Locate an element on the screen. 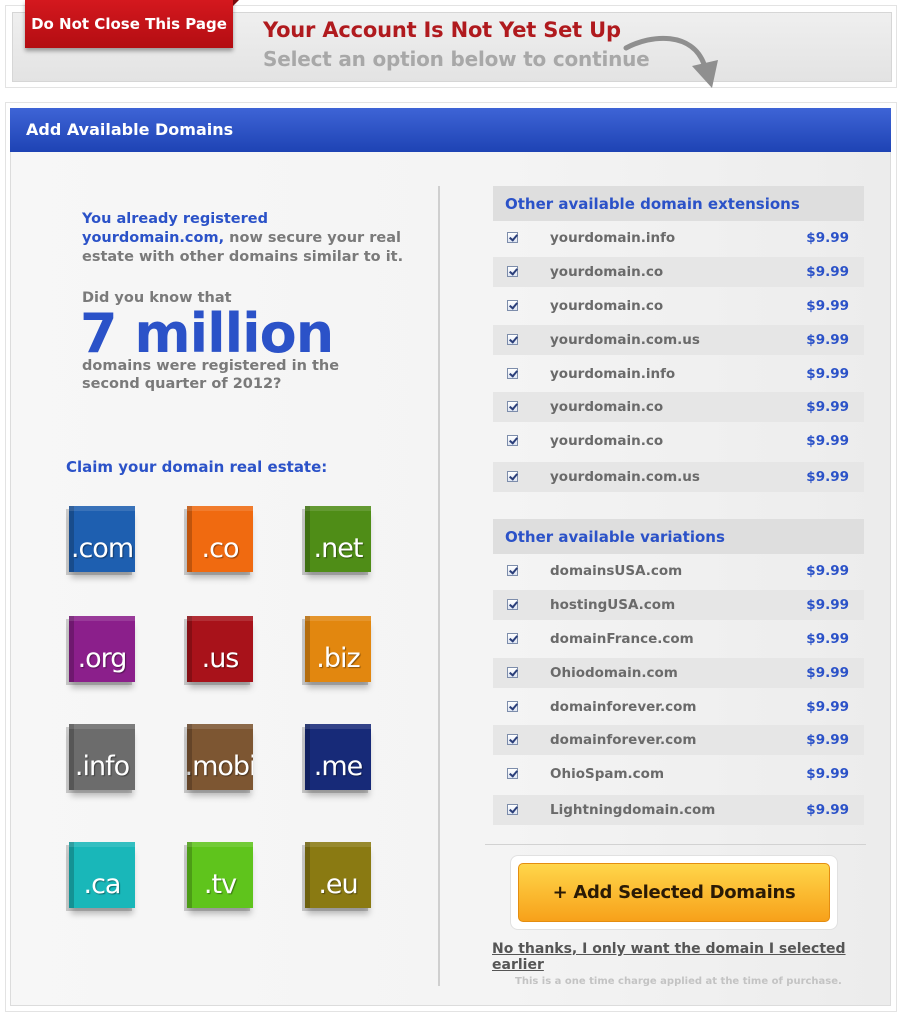  claim-heading: Claim your domain real estate: is located at coordinates (197, 467).